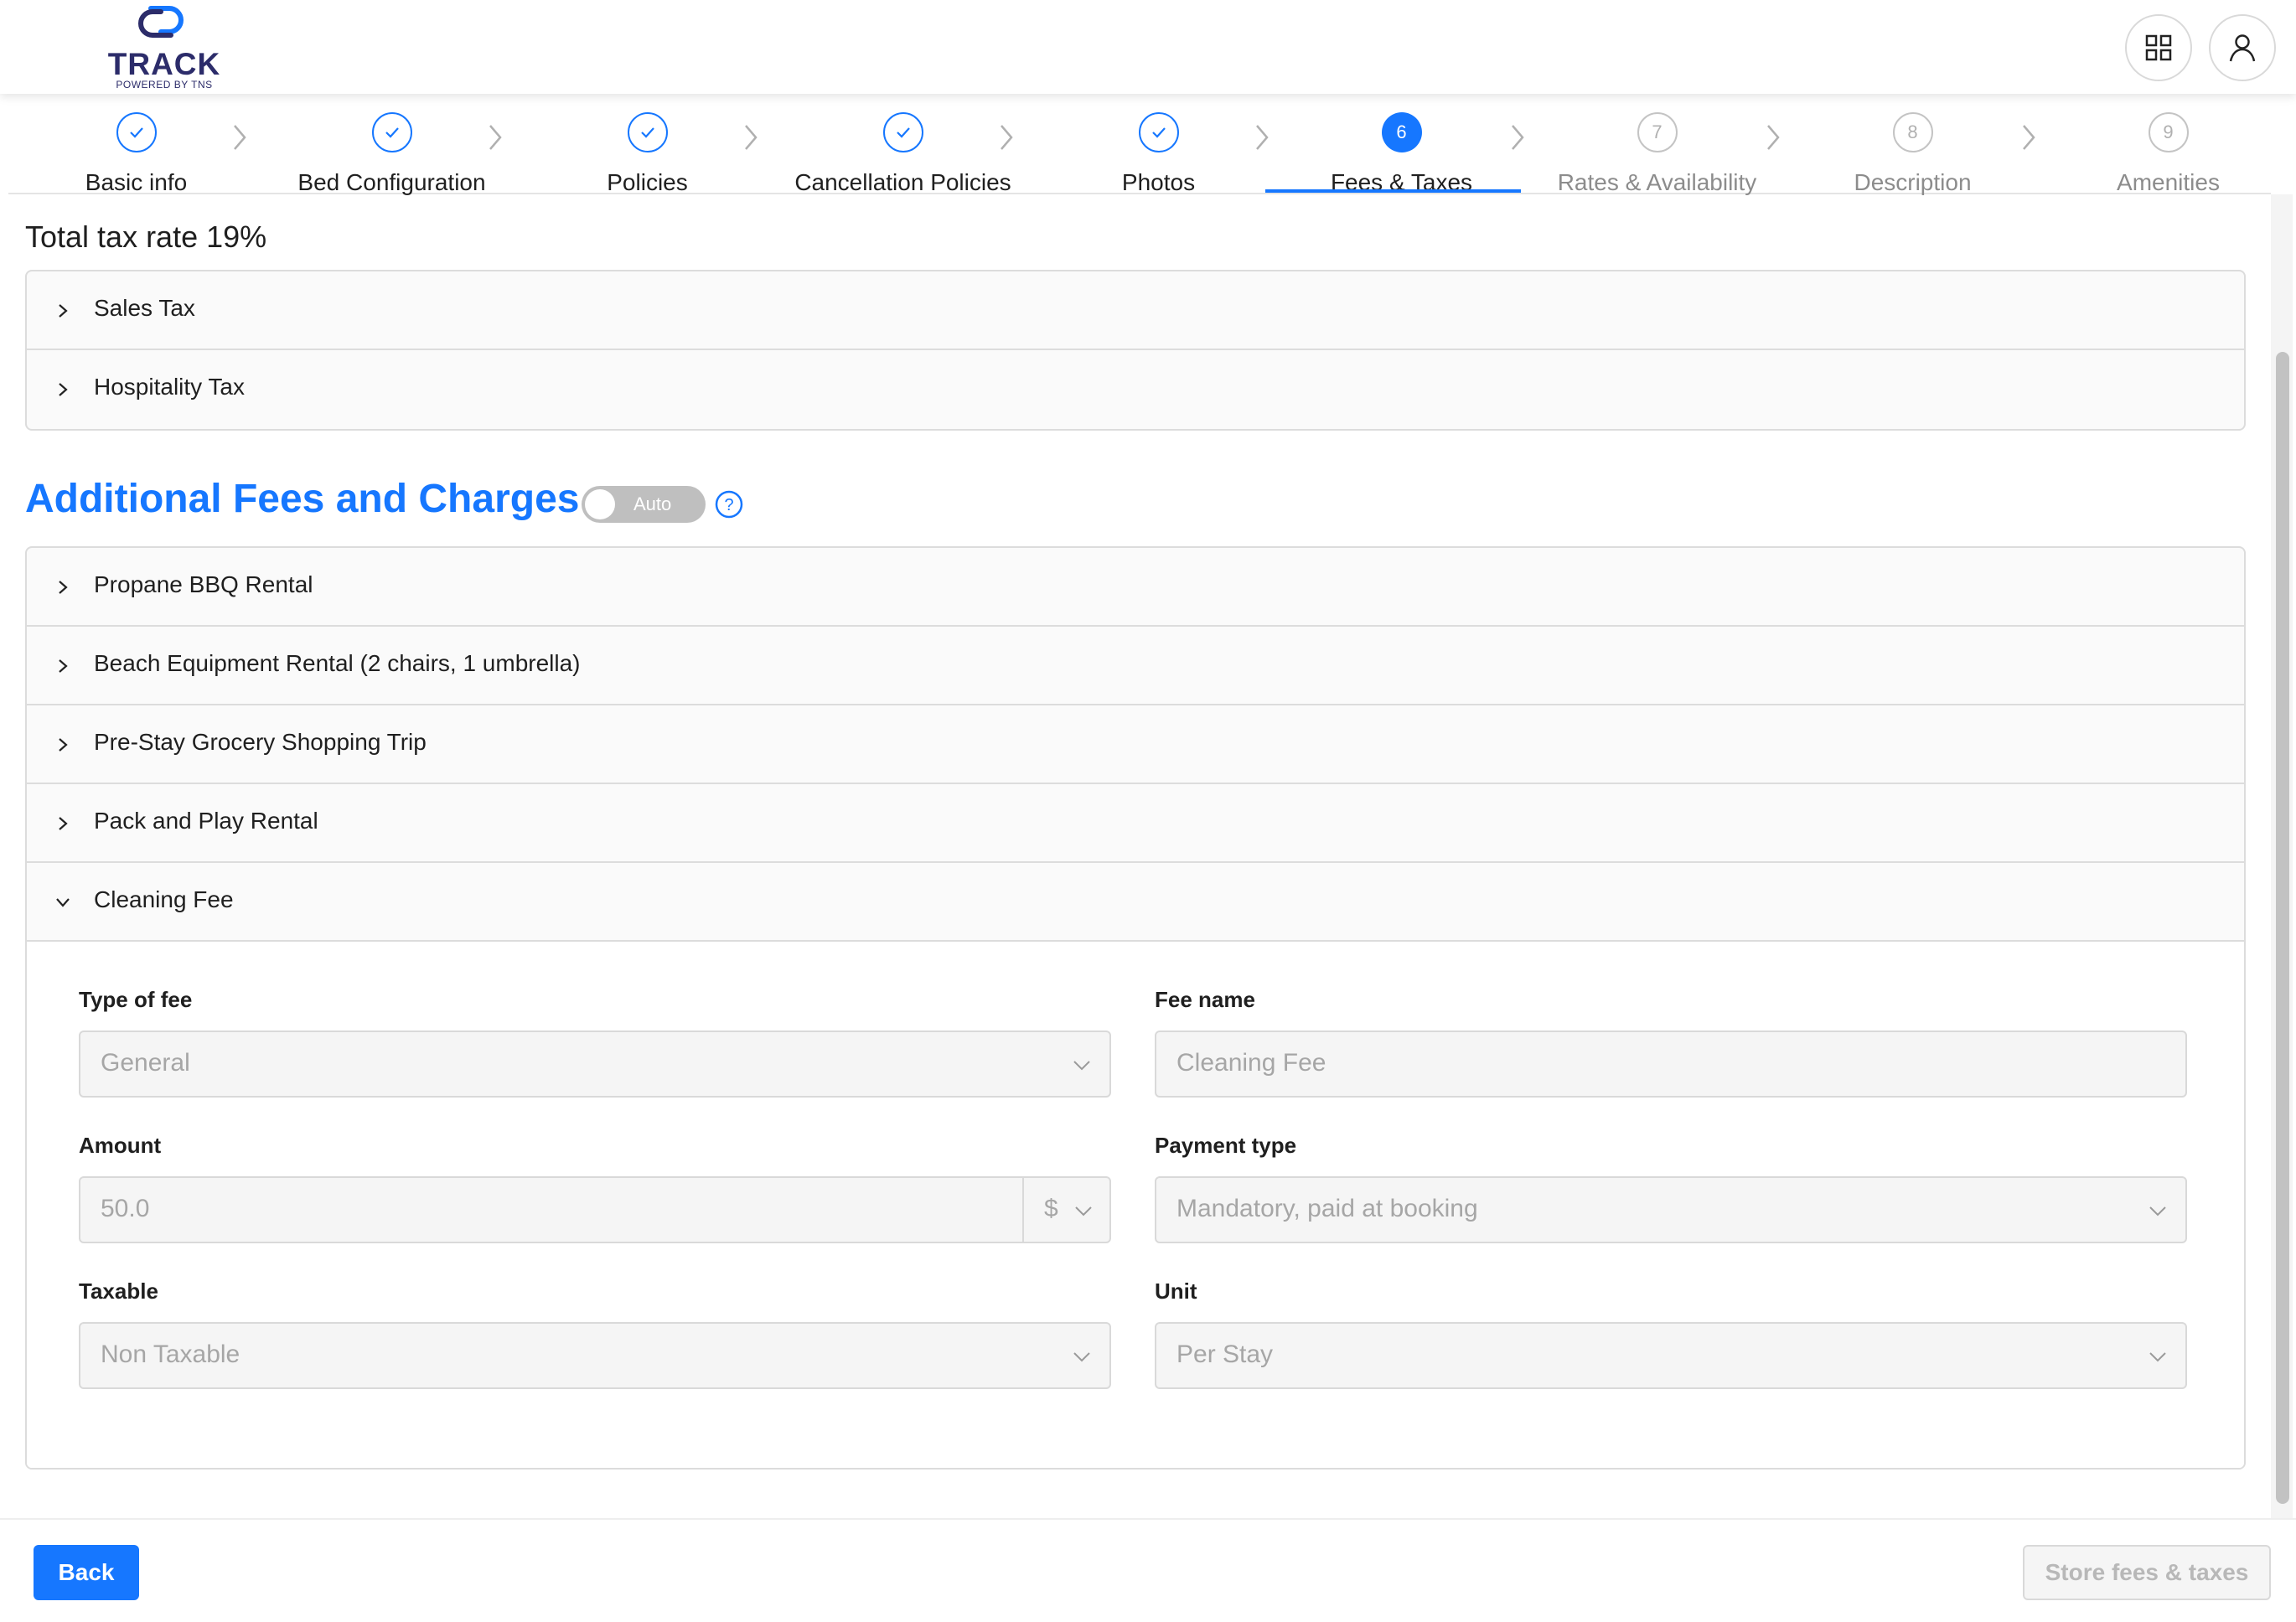  Describe the element at coordinates (1205, 1000) in the screenshot. I see `fee-name-label: Fee name` at that location.